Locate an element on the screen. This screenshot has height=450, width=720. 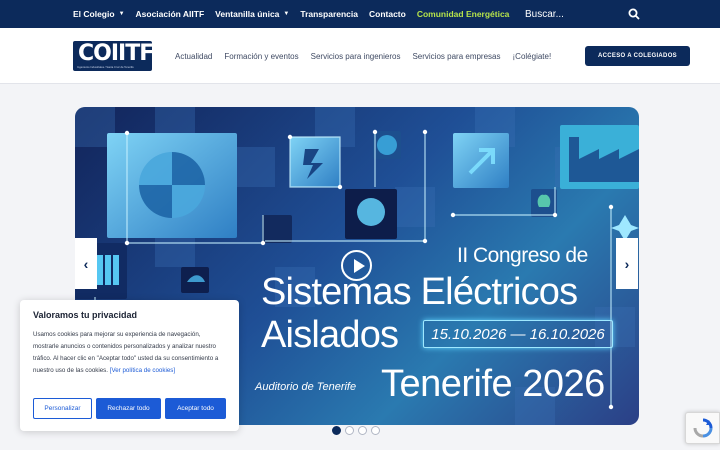
topnav-contacto-label: Contacto is located at coordinates (387, 14).